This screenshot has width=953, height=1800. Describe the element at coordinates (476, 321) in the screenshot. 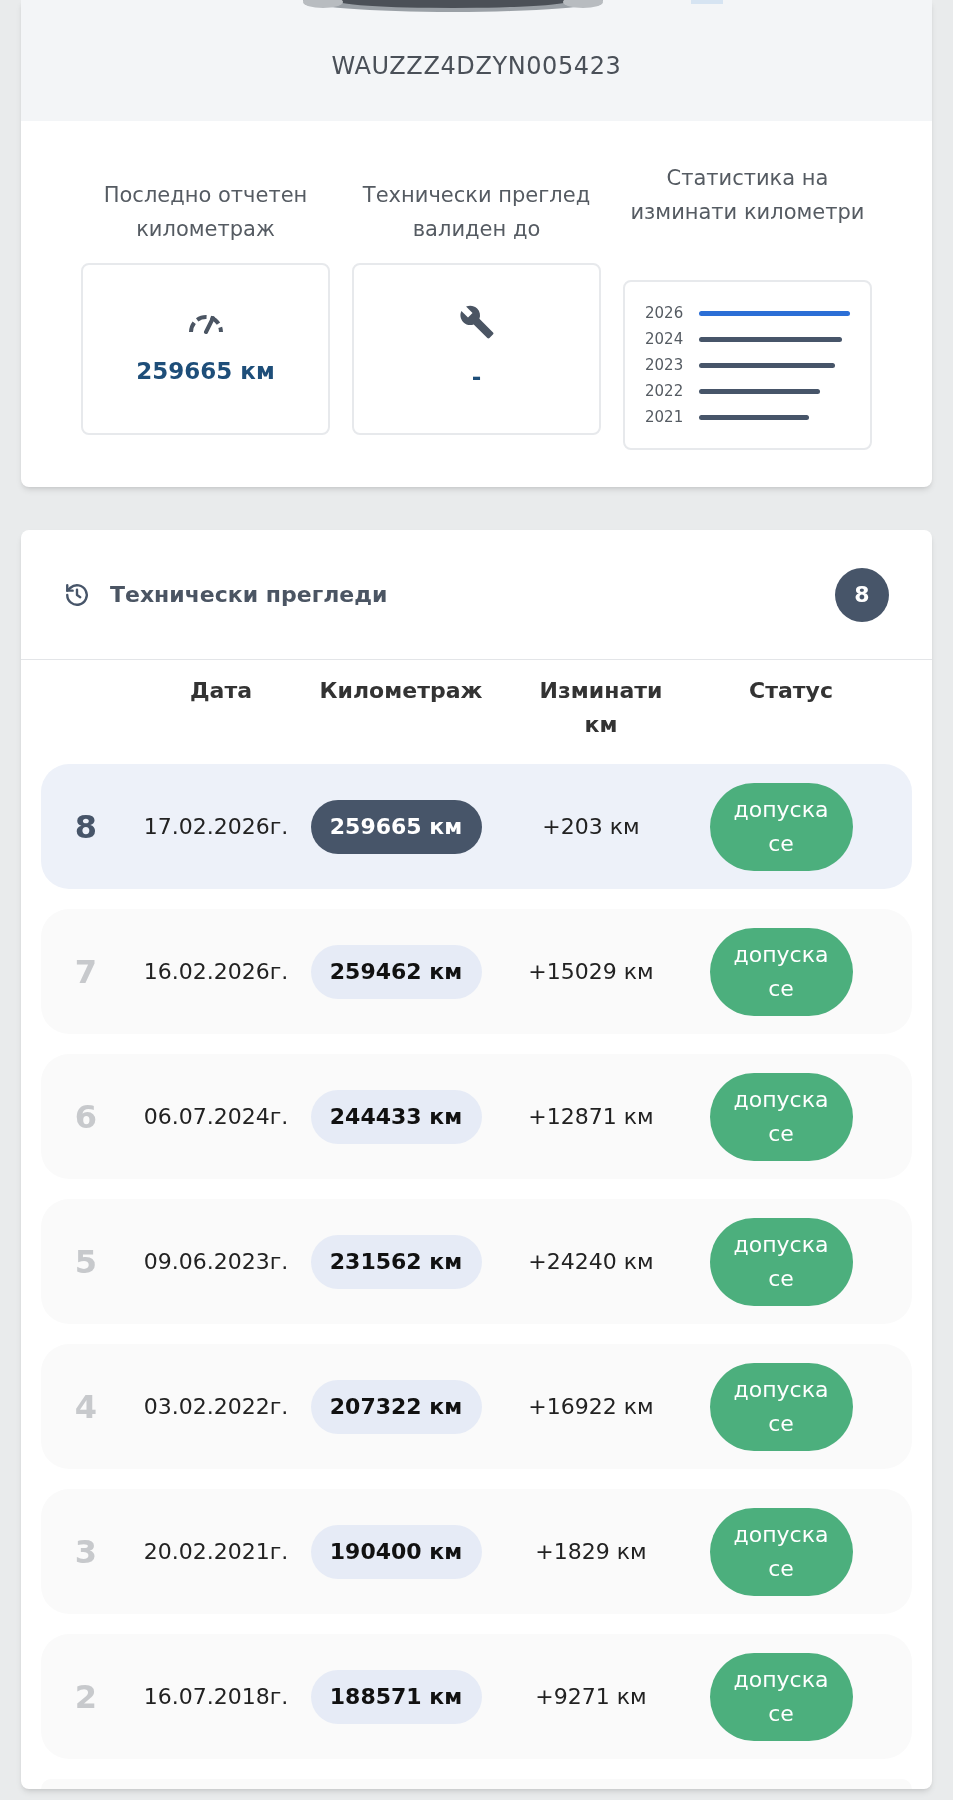

I see `wrench-icon` at that location.